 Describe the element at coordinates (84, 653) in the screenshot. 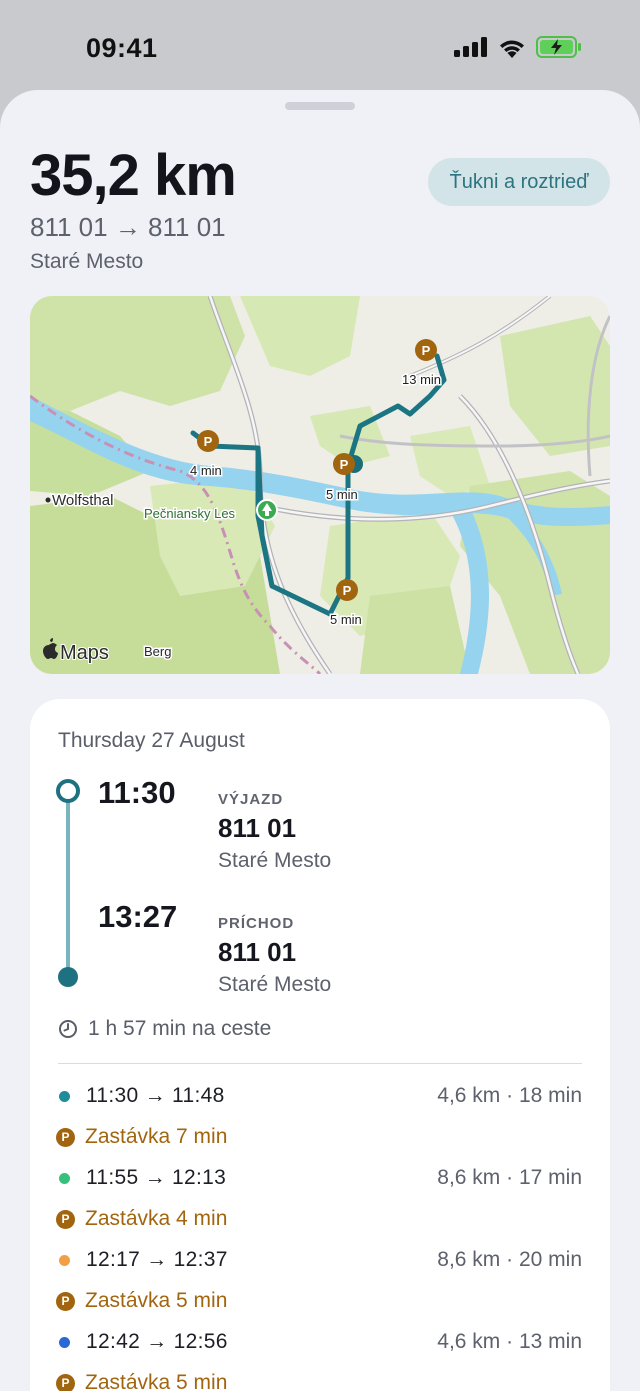

I see `svg-text: Maps` at that location.